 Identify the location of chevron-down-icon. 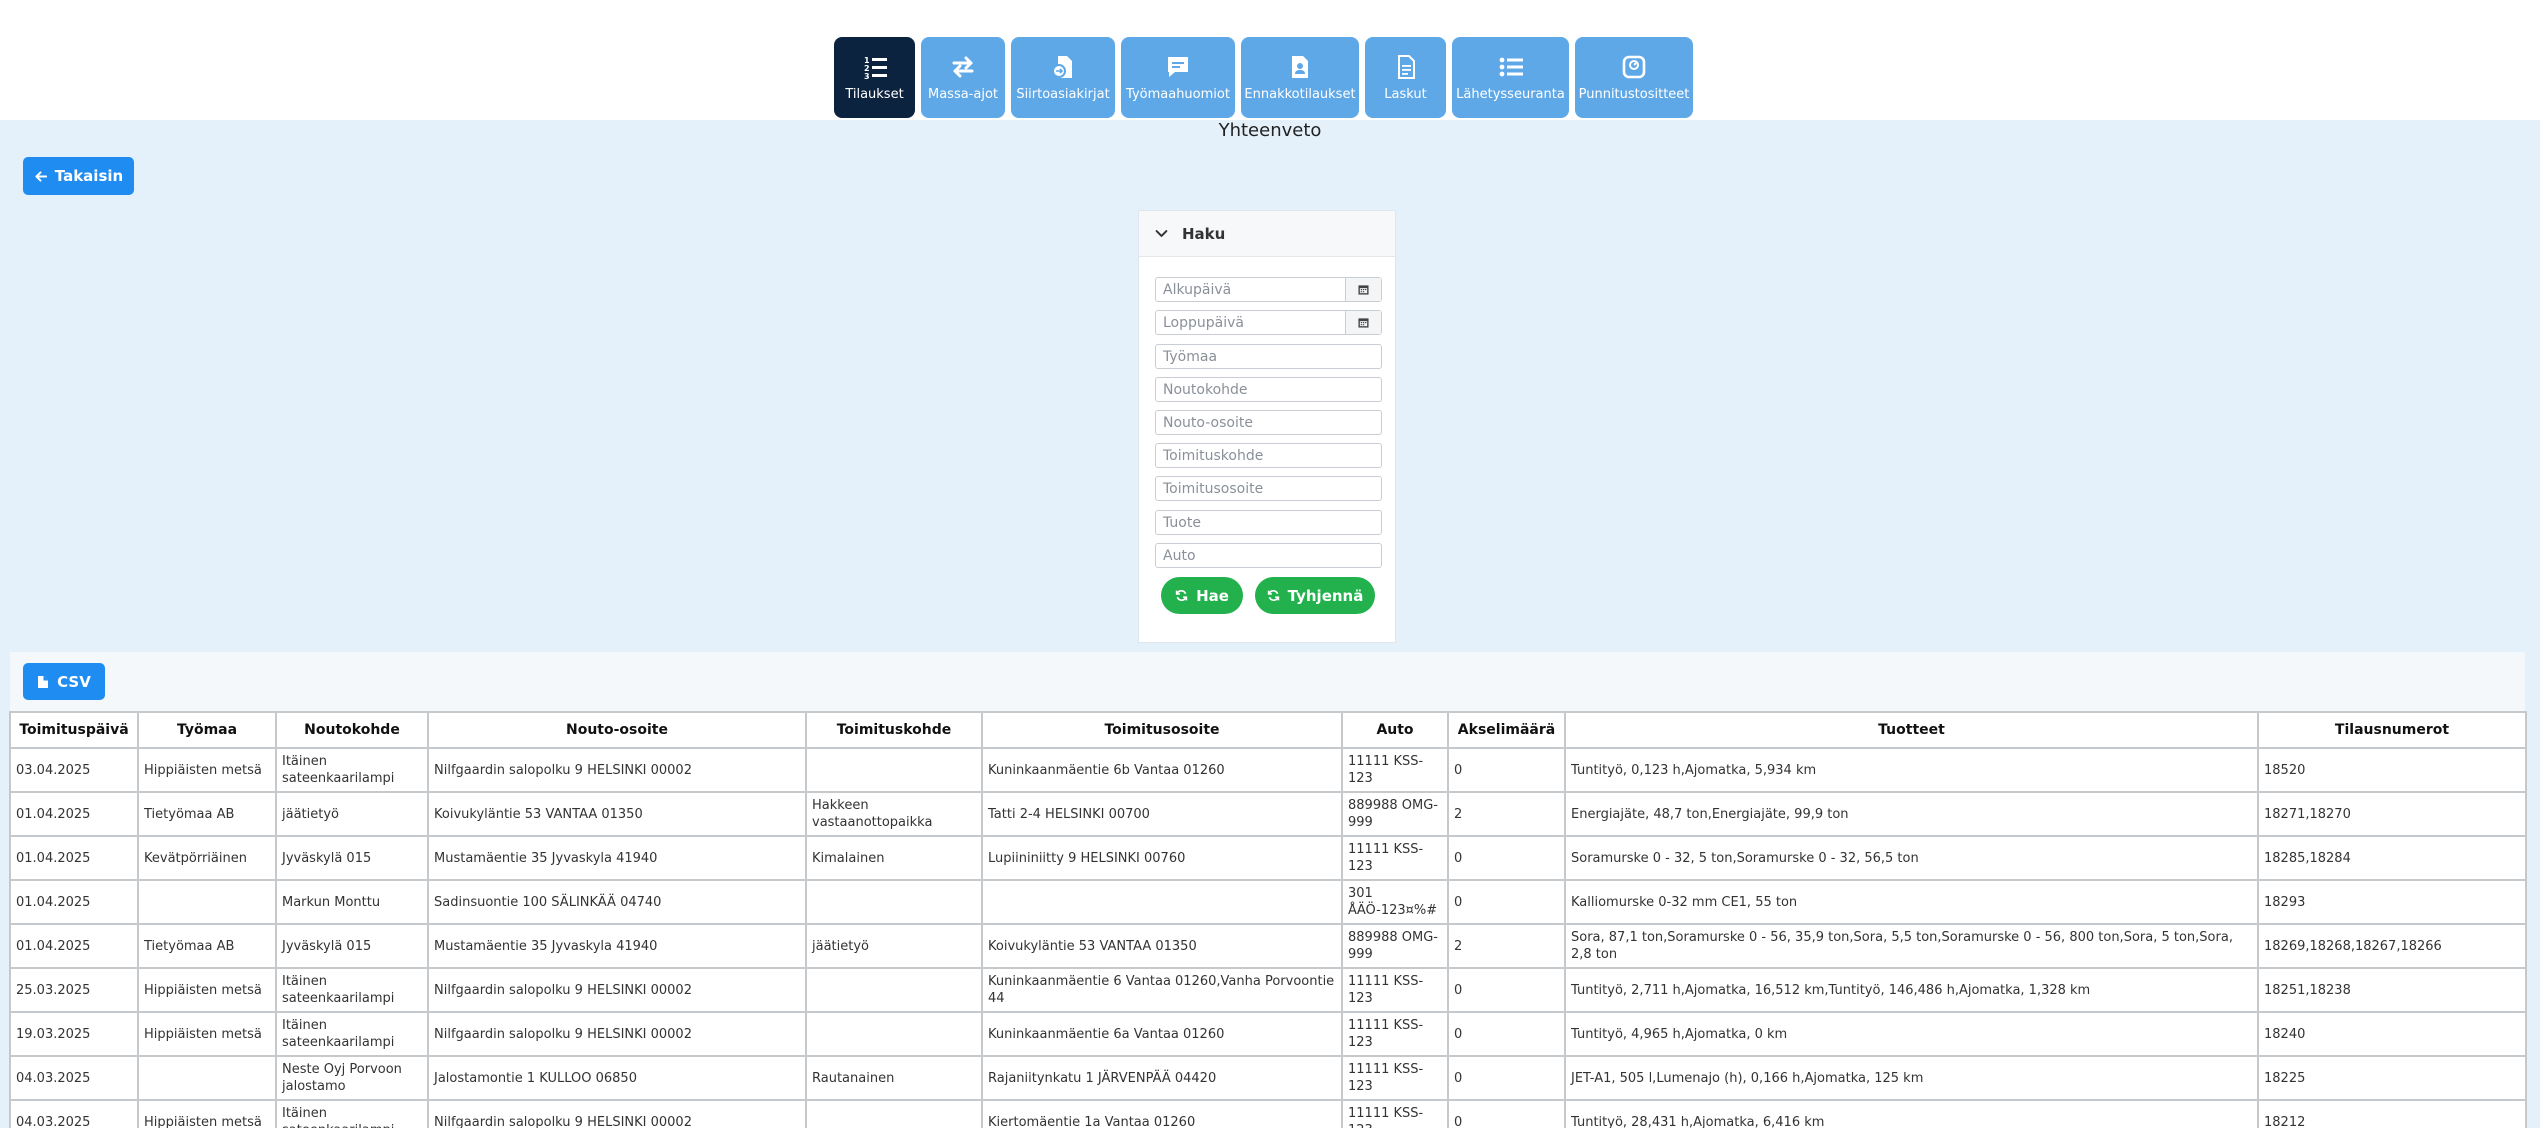
(1161, 233).